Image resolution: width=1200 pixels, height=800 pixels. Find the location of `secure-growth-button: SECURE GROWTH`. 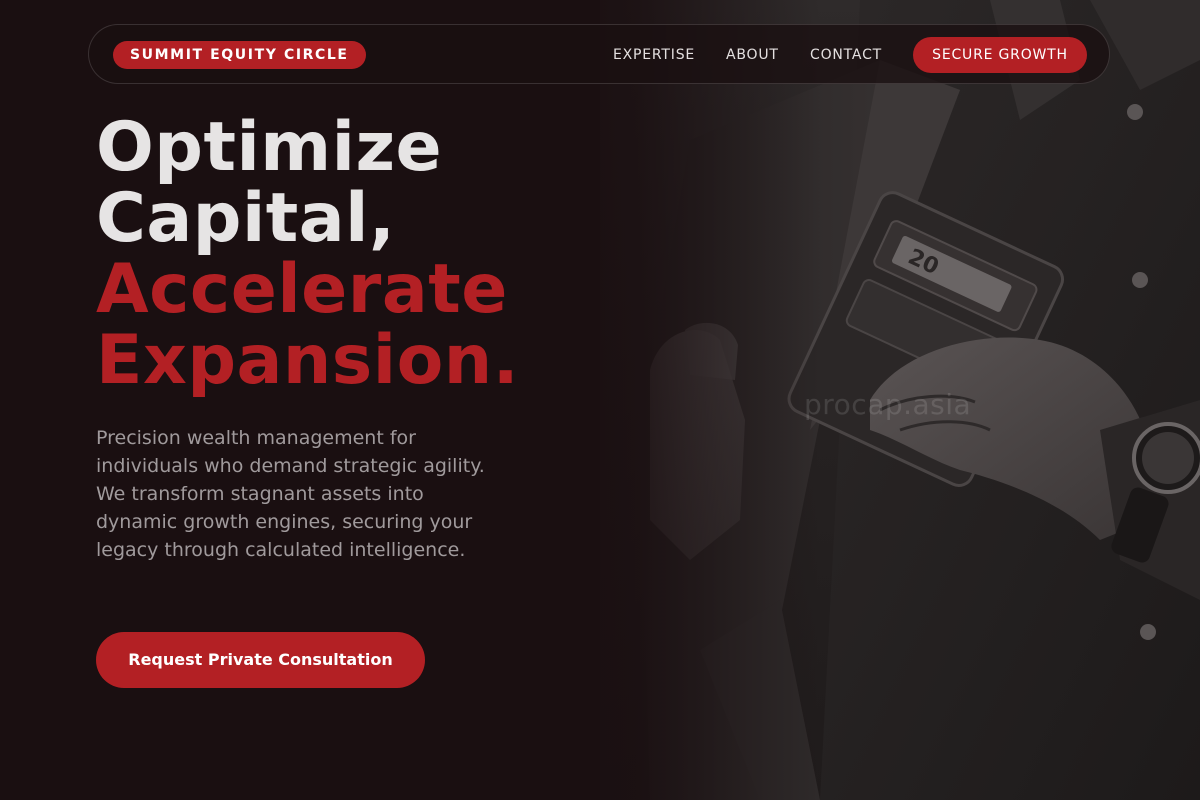

secure-growth-button: SECURE GROWTH is located at coordinates (1000, 55).